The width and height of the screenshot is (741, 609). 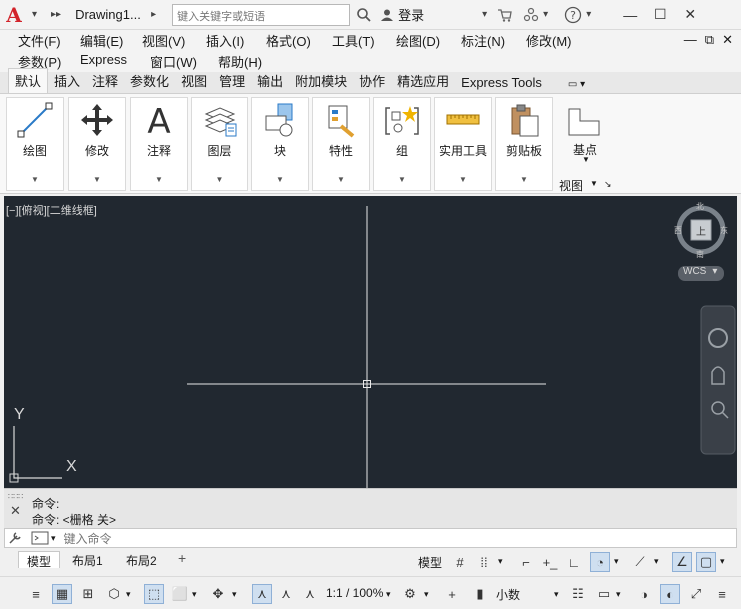 What do you see at coordinates (410, 594) in the screenshot?
I see `workspace-gear-icon: ⚙` at bounding box center [410, 594].